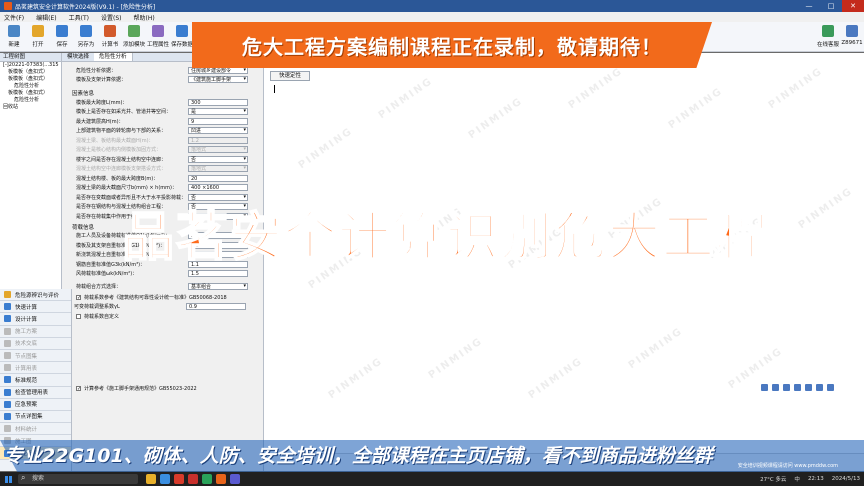 This screenshot has width=864, height=486. I want to click on nav-item: 材料统计, so click(35, 429).